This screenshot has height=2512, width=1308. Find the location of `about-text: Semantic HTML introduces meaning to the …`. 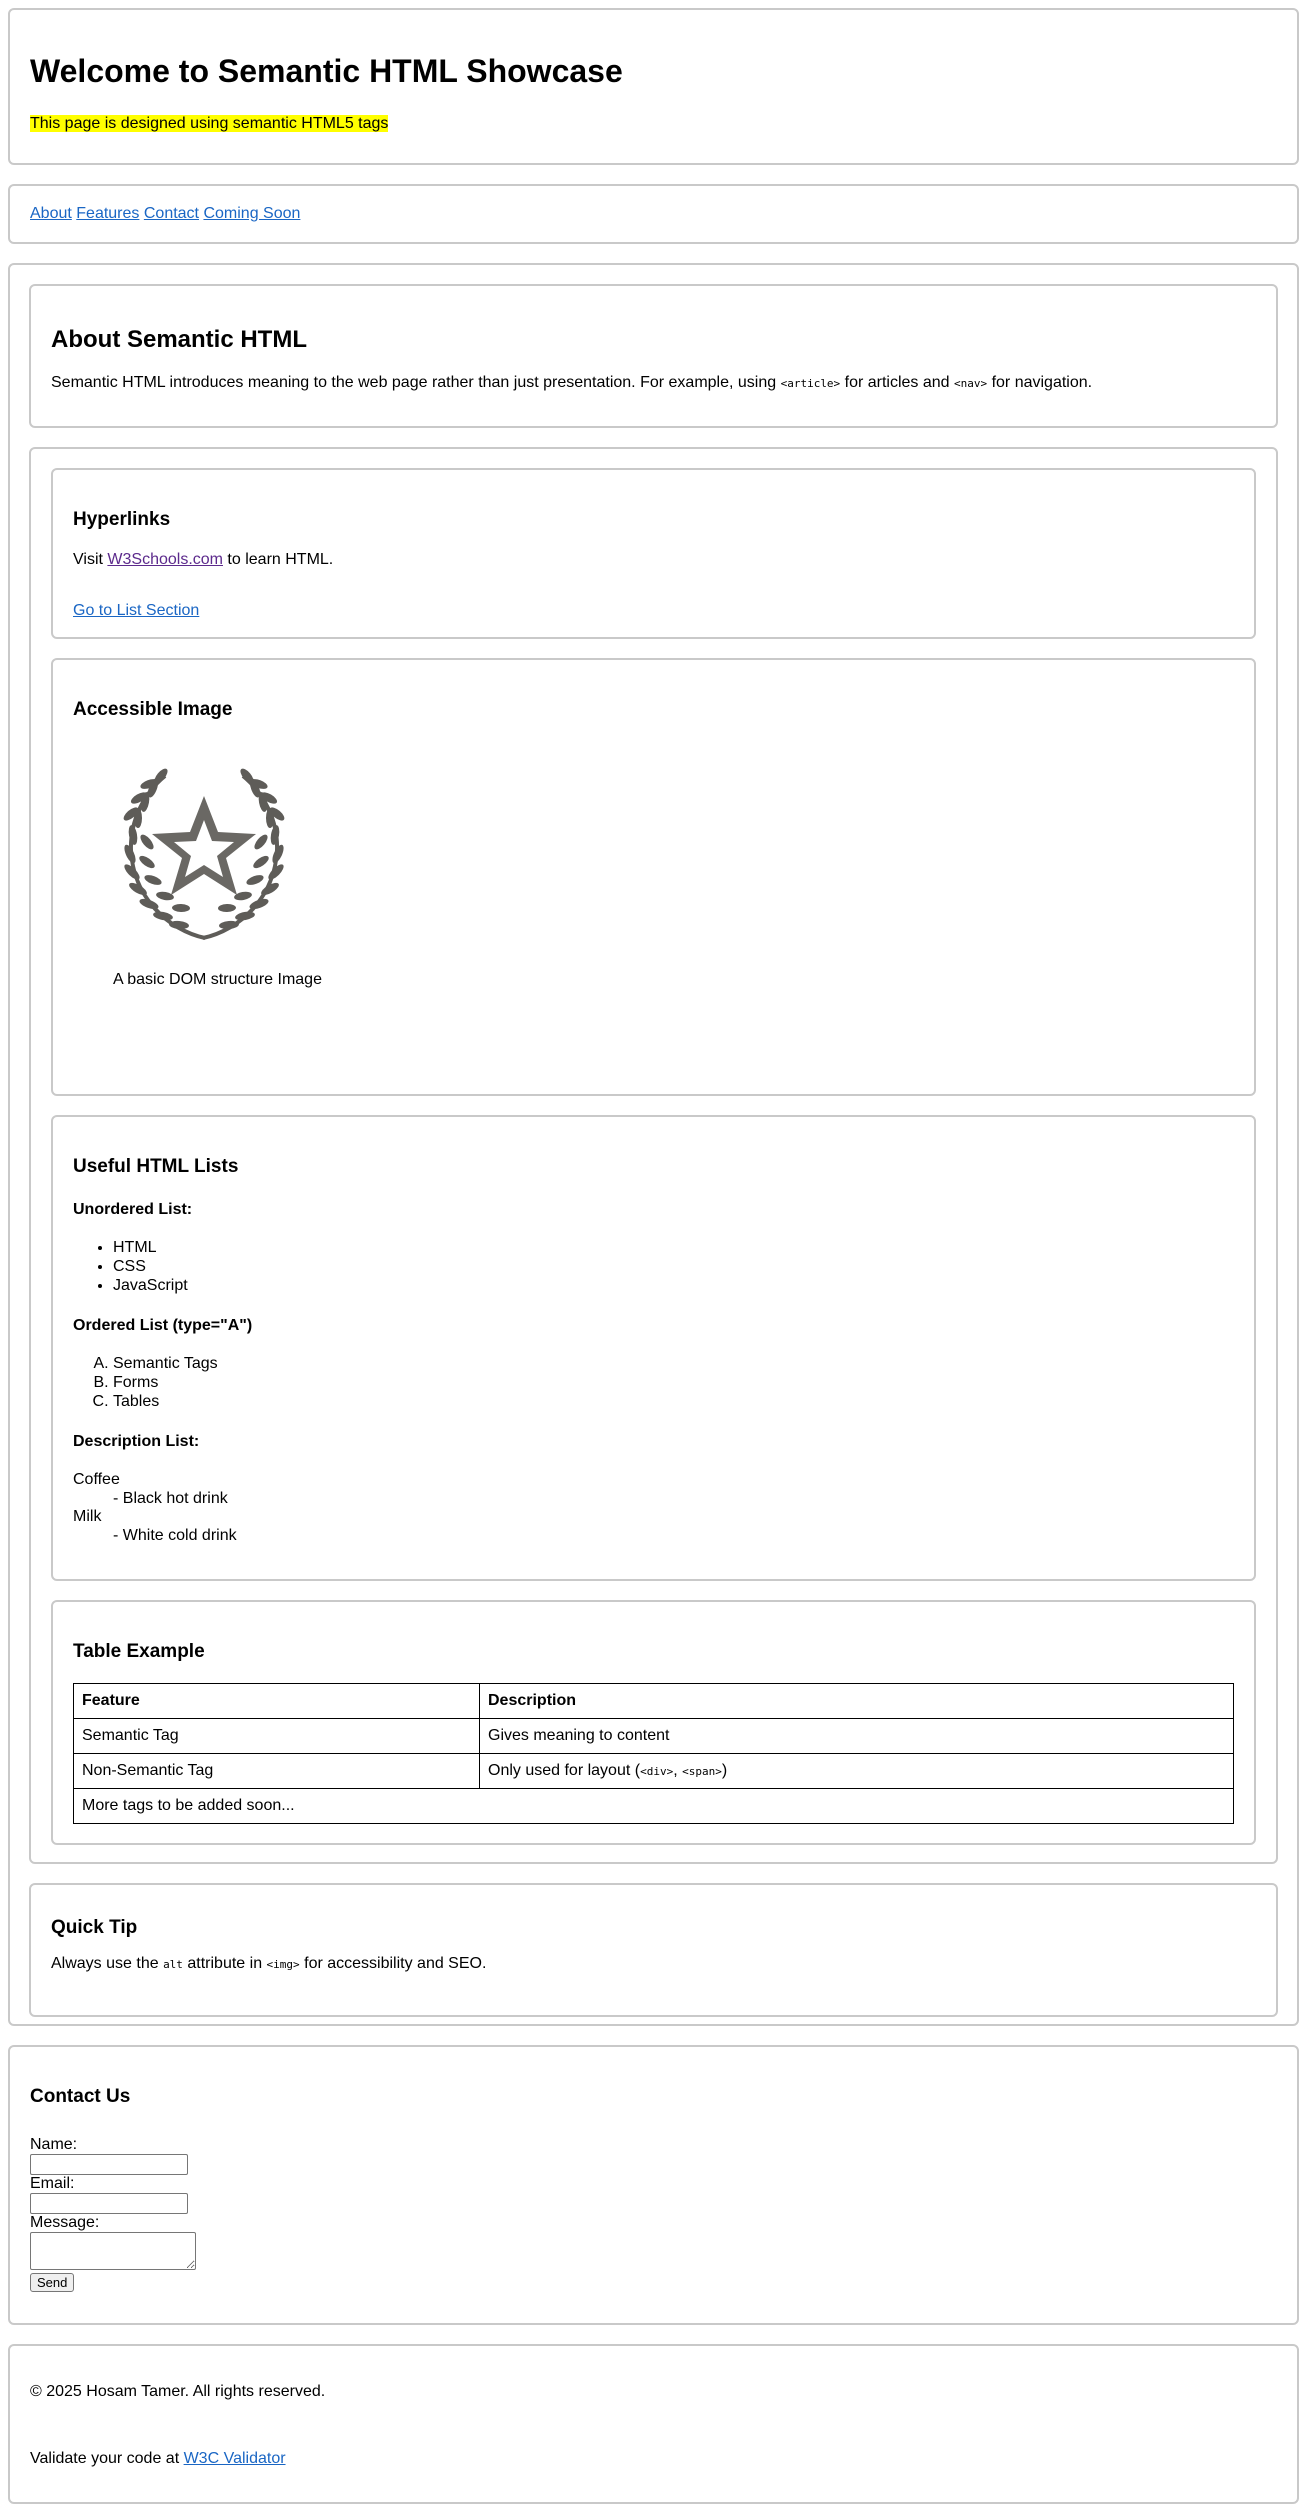

about-text: Semantic HTML introduces meaning to the … is located at coordinates (653, 383).